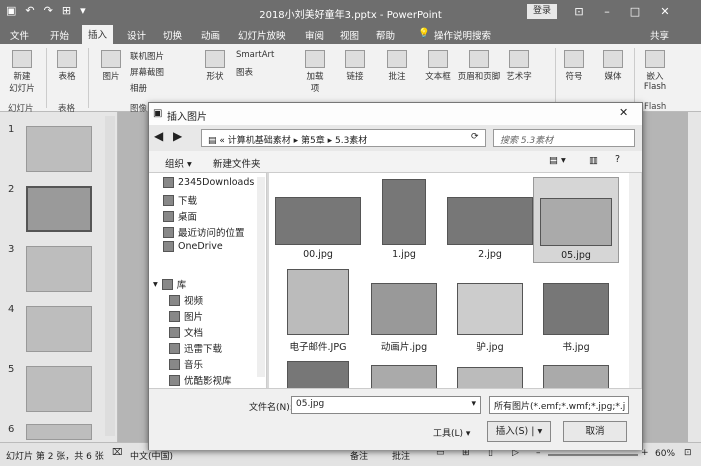  Describe the element at coordinates (635, 12) in the screenshot. I see `maximize-icon: □` at that location.